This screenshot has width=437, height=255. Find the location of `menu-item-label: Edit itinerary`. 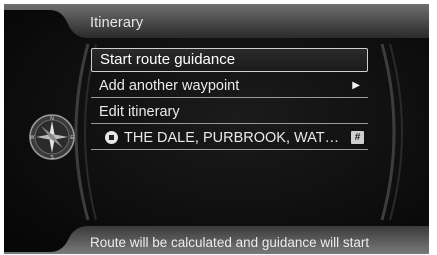

menu-item-label: Edit itinerary is located at coordinates (139, 112).